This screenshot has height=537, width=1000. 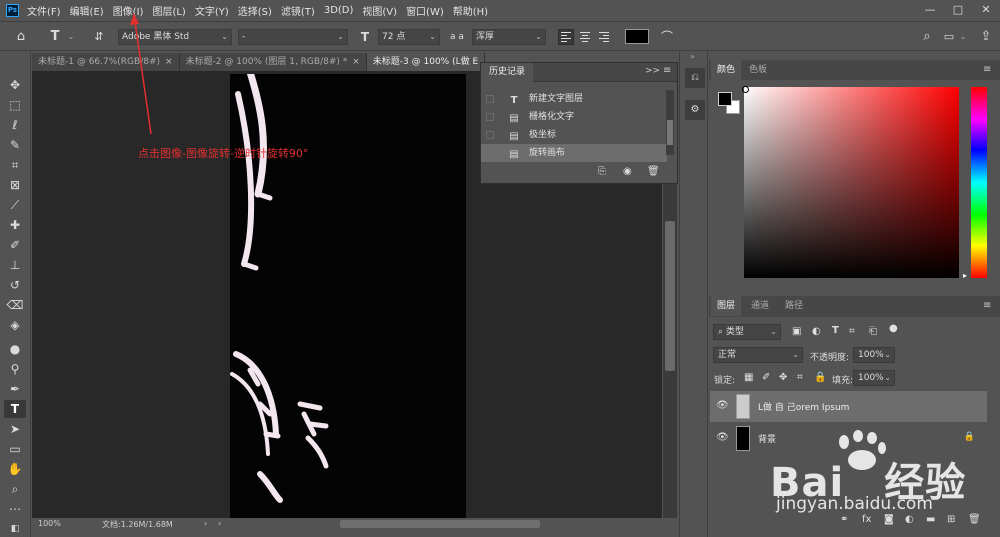 I want to click on close-icon: ×, so click(x=356, y=62).